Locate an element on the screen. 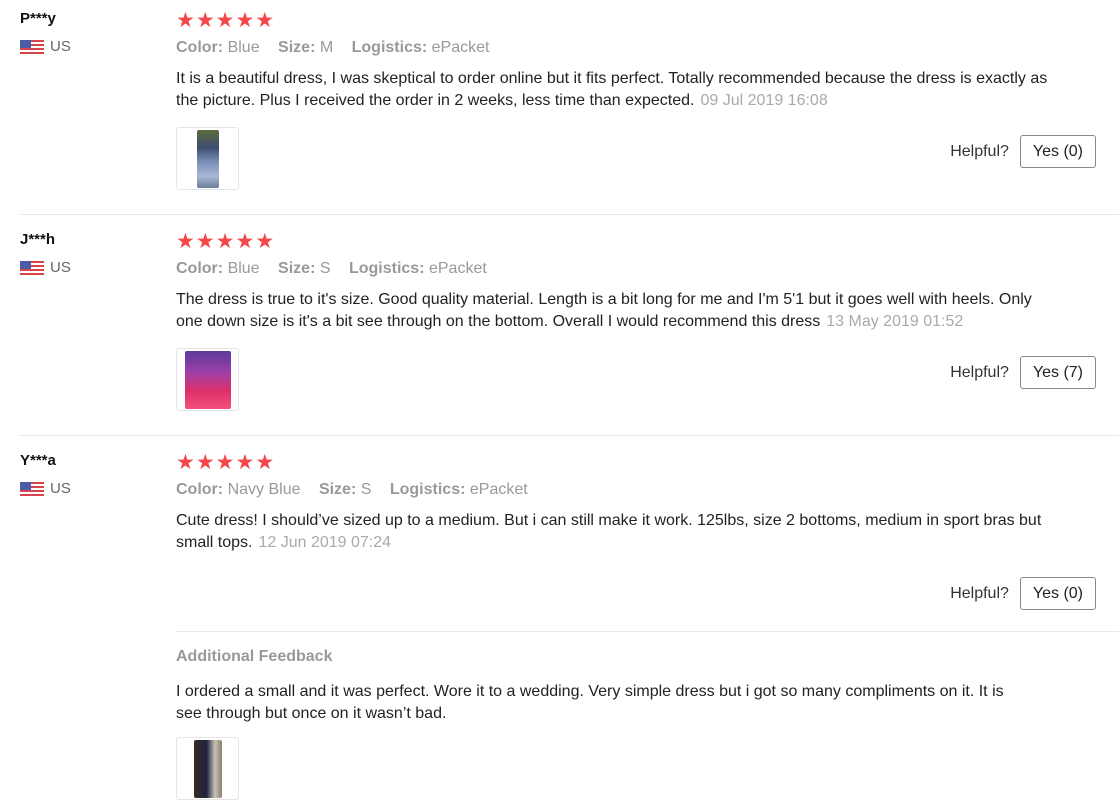  reviewer-name: Y***a is located at coordinates (38, 460).